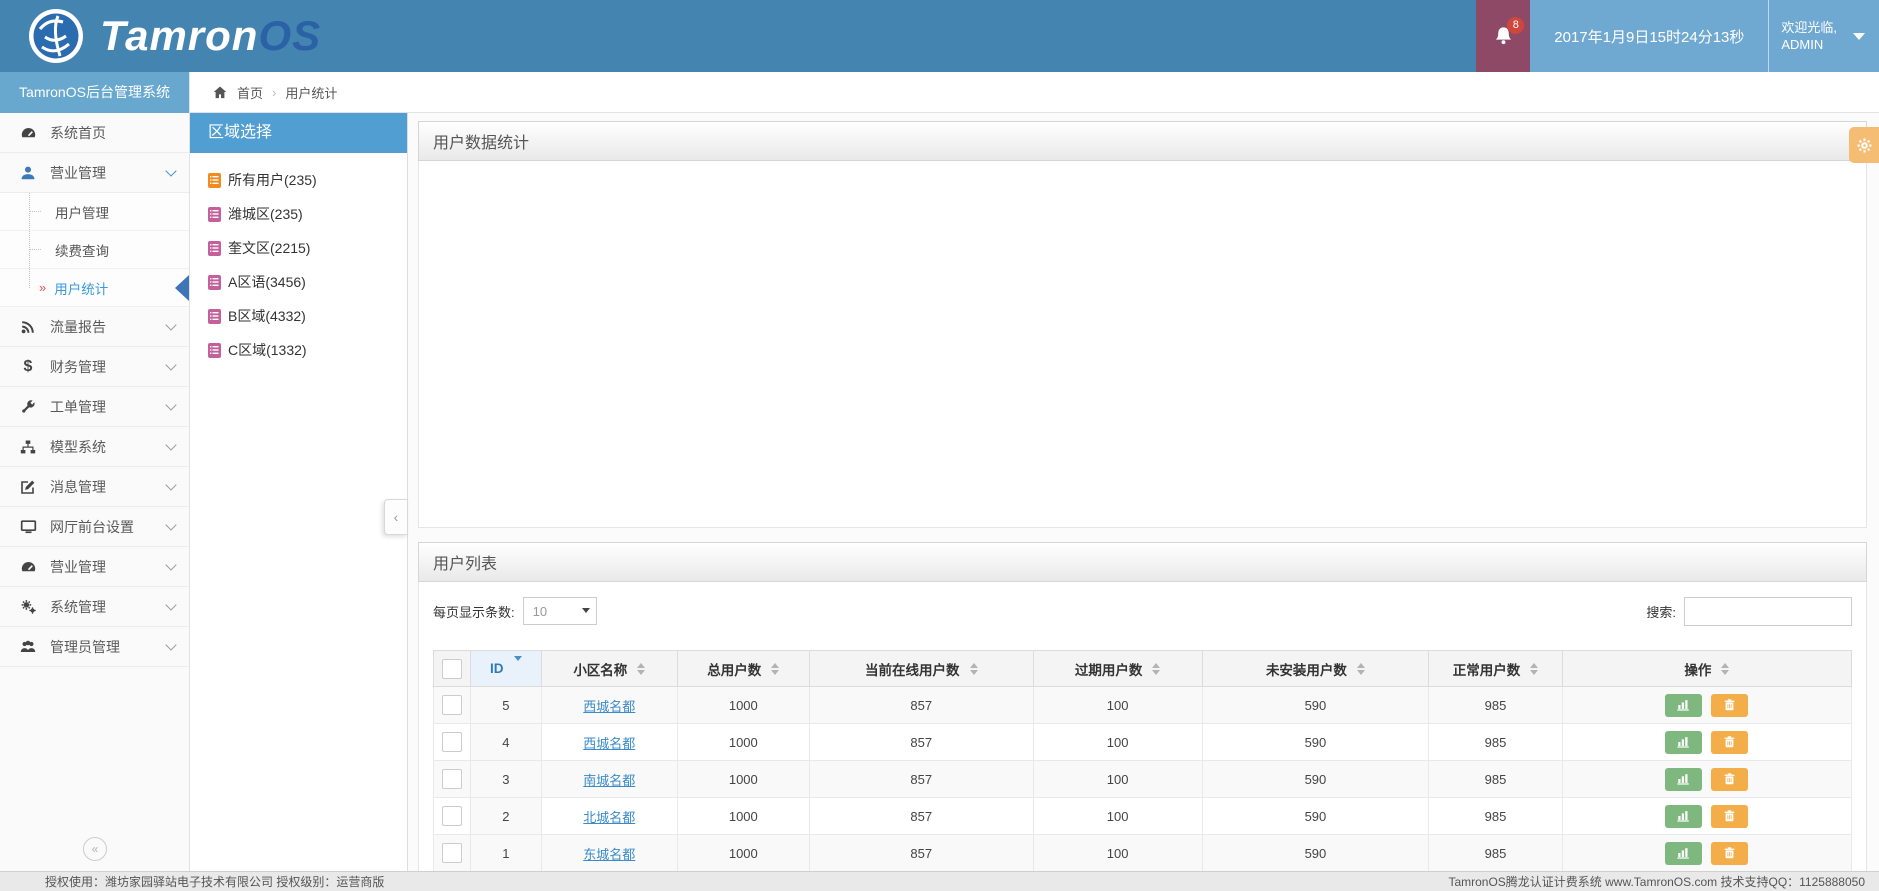 This screenshot has width=1879, height=891. What do you see at coordinates (94, 567) in the screenshot?
I see `sidebar-item-business-management-2: 营业管理` at bounding box center [94, 567].